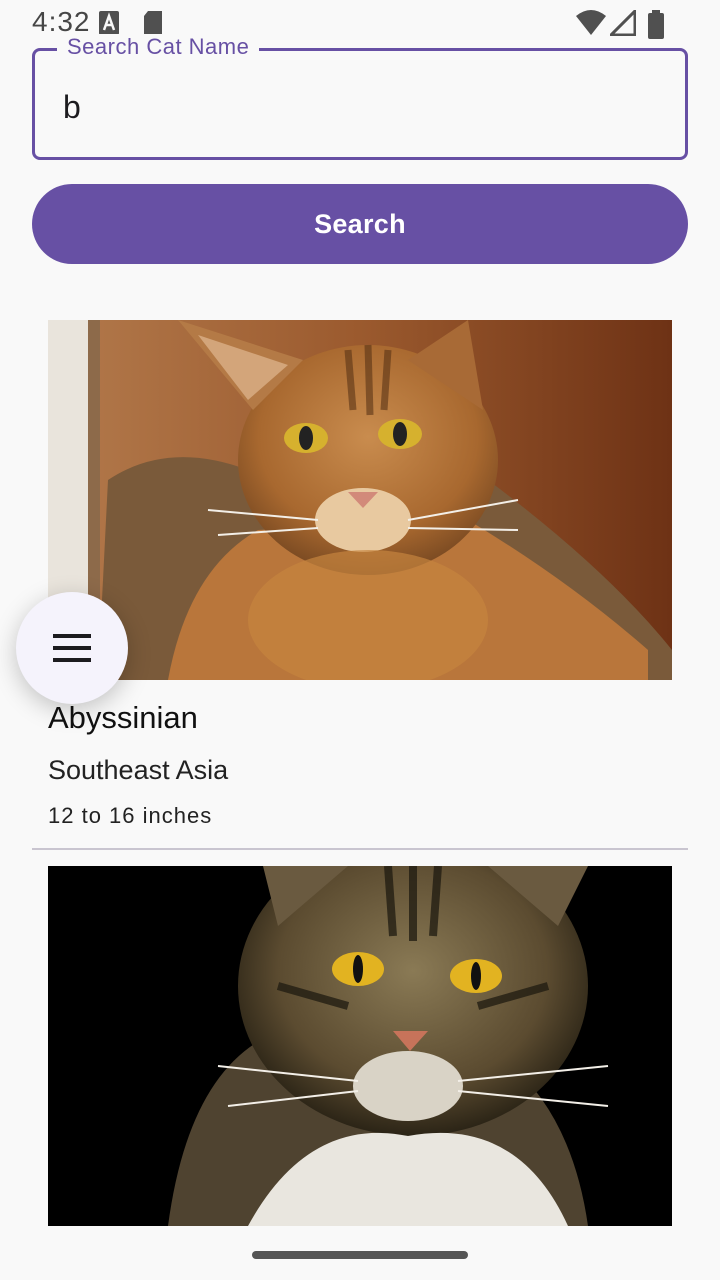 The image size is (720, 1280). I want to click on search-button: Search, so click(360, 224).